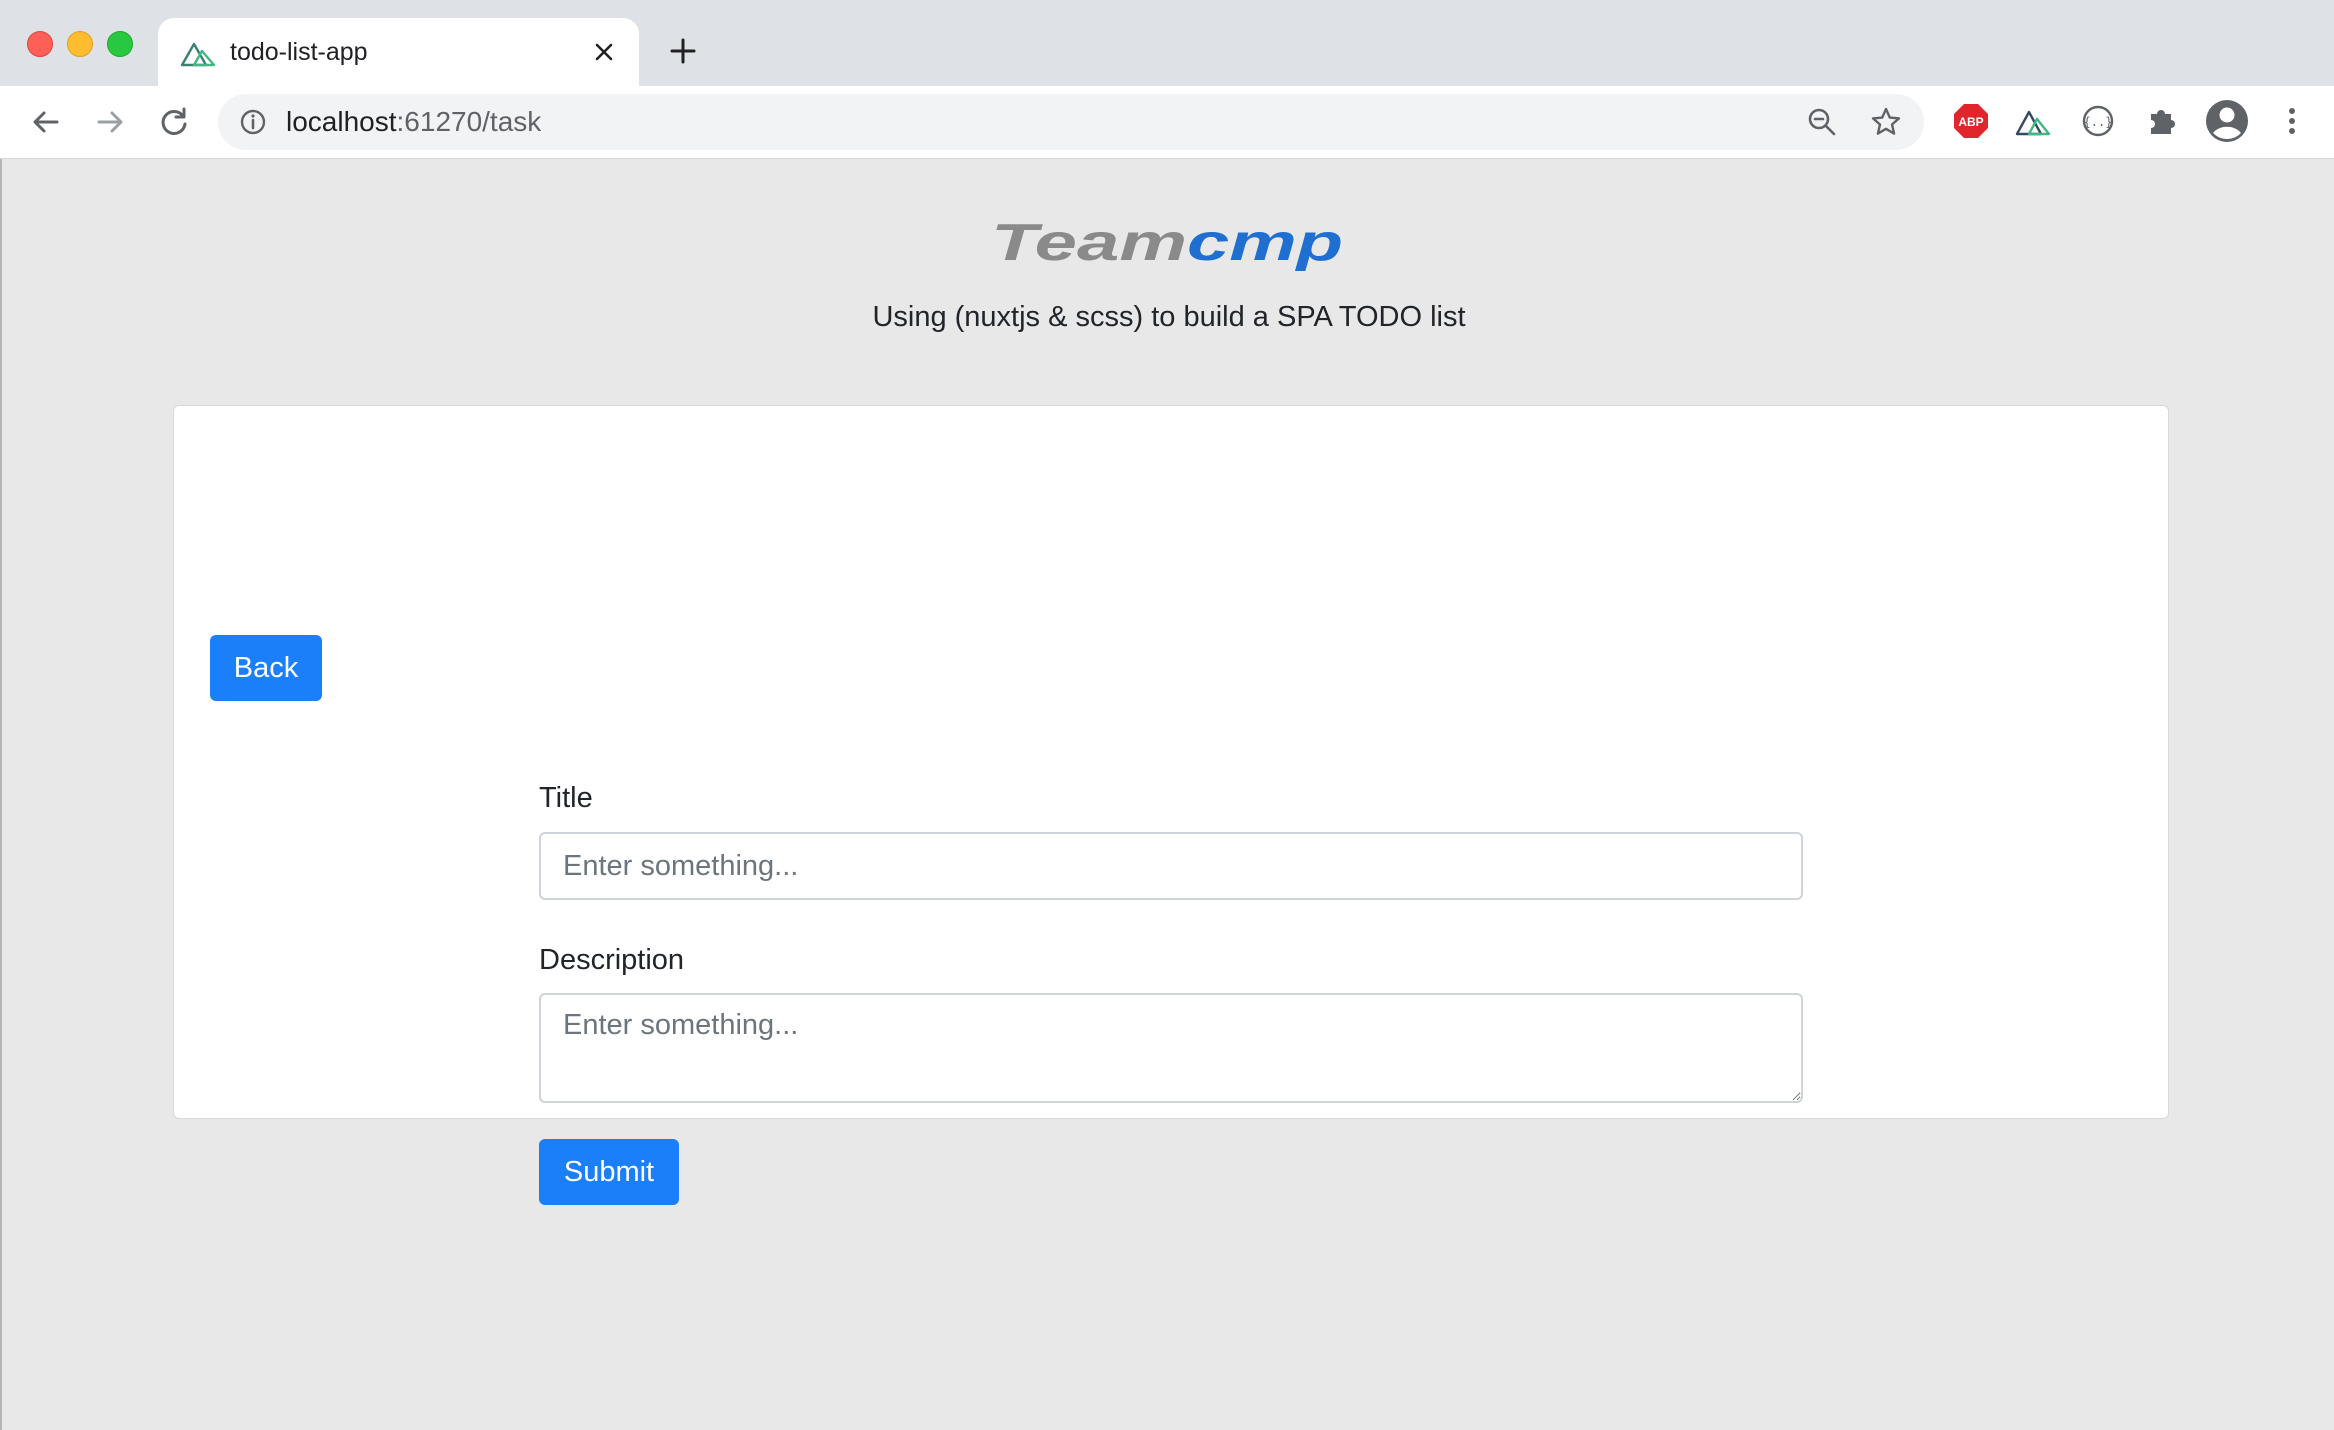 Image resolution: width=2334 pixels, height=1430 pixels. What do you see at coordinates (46, 122) in the screenshot?
I see `back-arrow-icon` at bounding box center [46, 122].